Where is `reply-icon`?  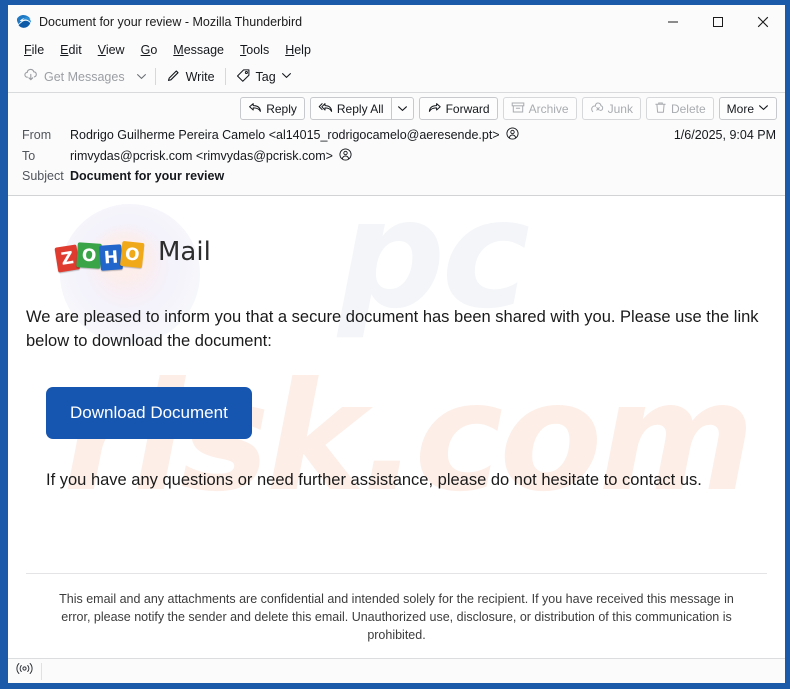
reply-icon is located at coordinates (255, 109).